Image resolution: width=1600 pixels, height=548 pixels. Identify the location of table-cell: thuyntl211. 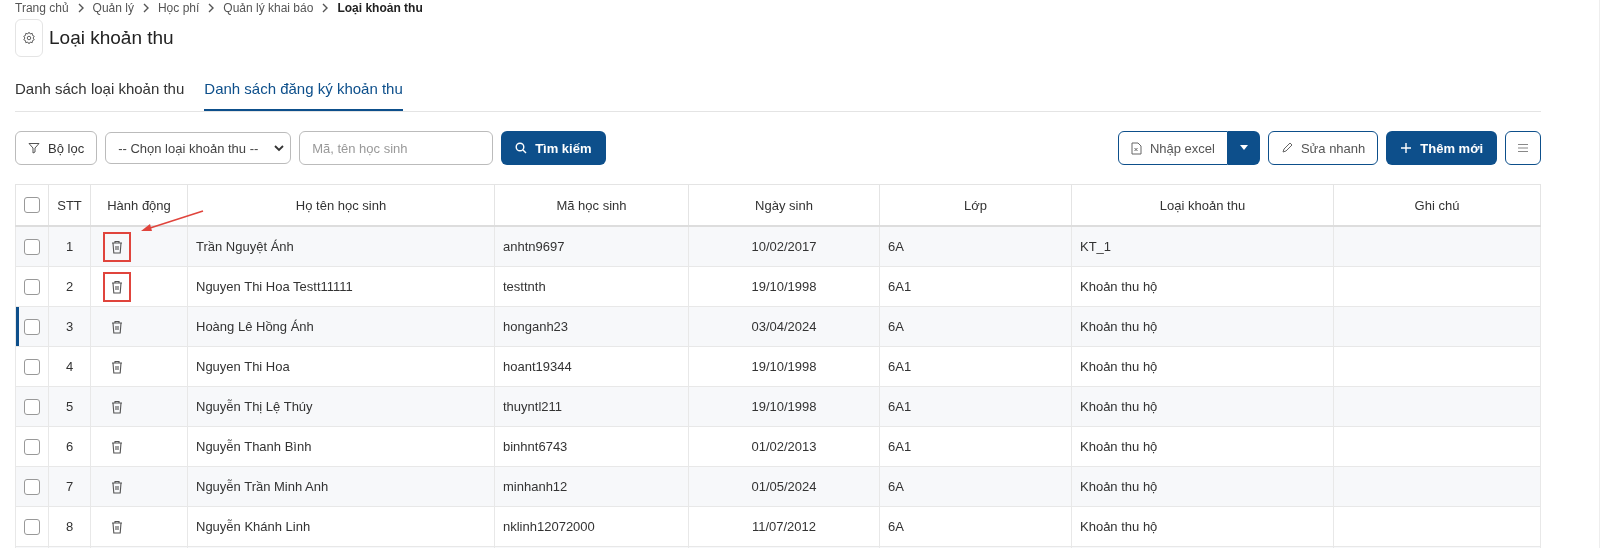
(533, 406).